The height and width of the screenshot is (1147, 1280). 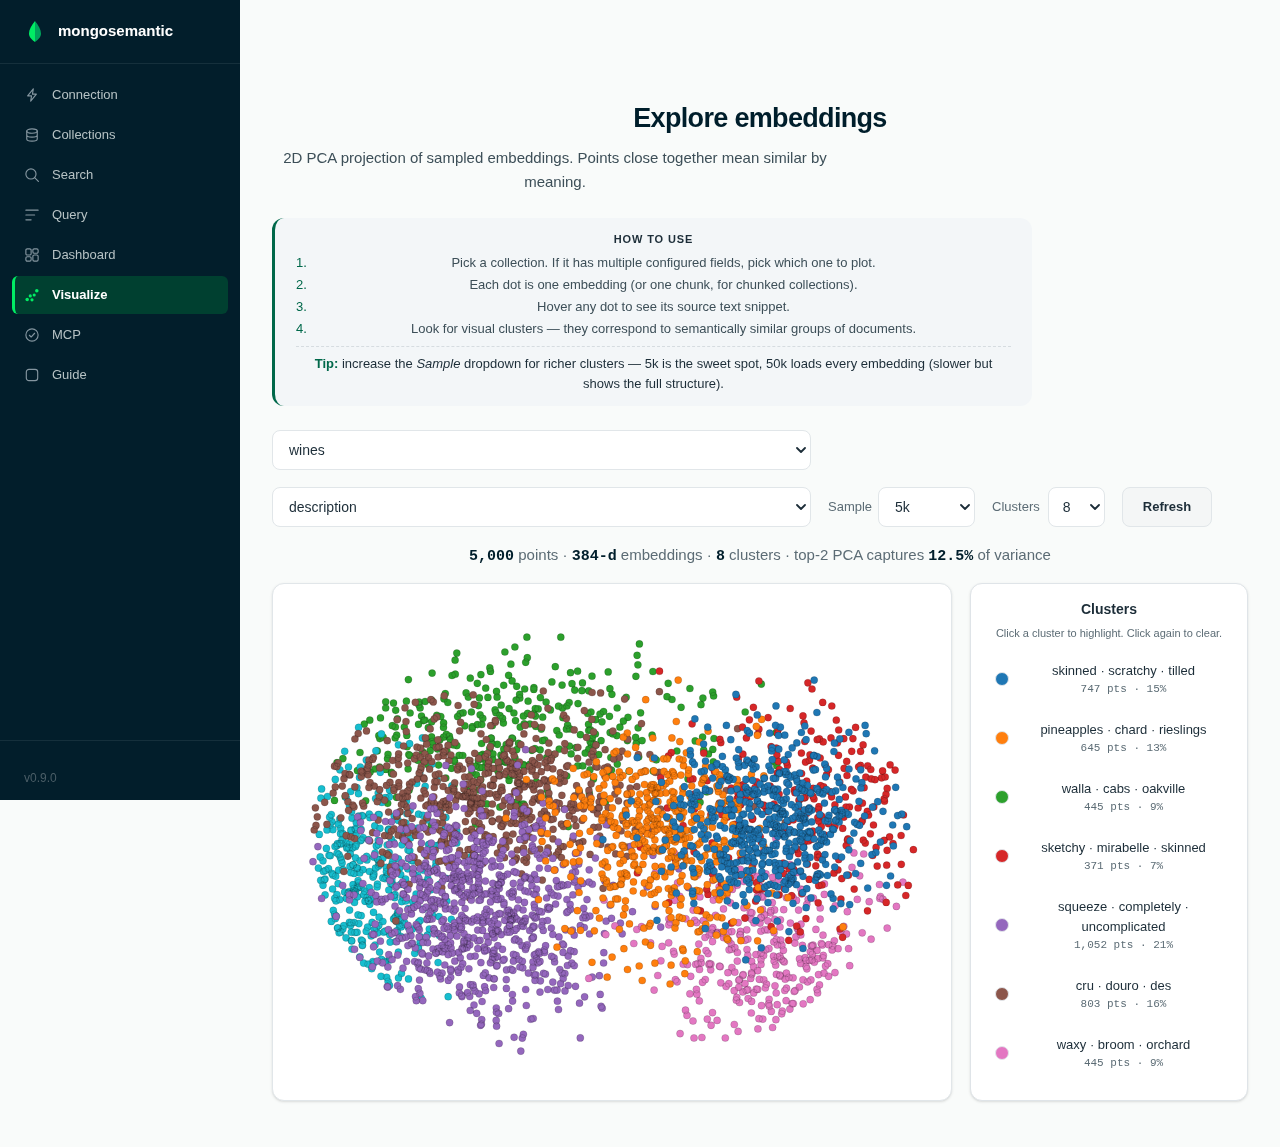 What do you see at coordinates (1123, 789) in the screenshot?
I see `cluster-label: walla · cabs · oakville` at bounding box center [1123, 789].